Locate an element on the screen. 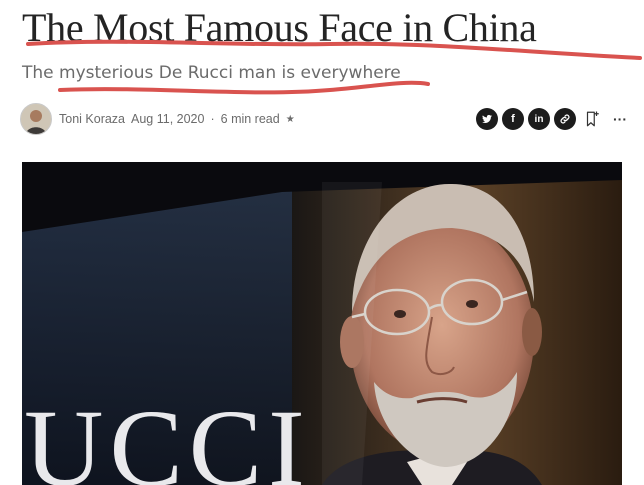  author-avatar is located at coordinates (36, 119).